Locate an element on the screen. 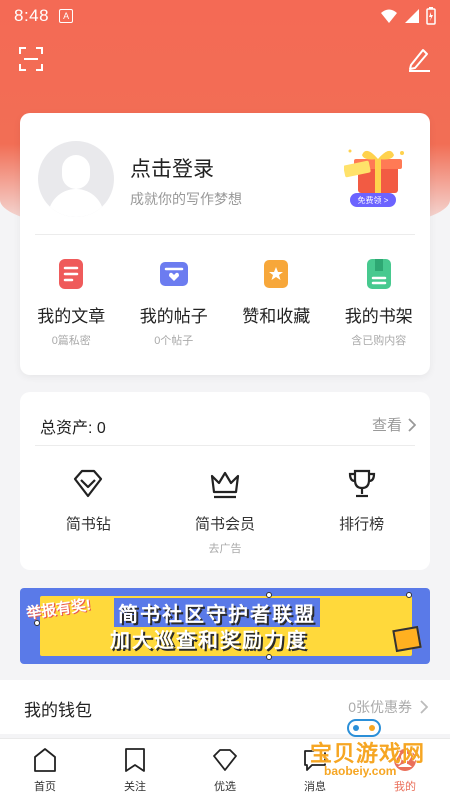 The image size is (450, 800). my-articles: 我的文章 0篇私密 is located at coordinates (71, 303).